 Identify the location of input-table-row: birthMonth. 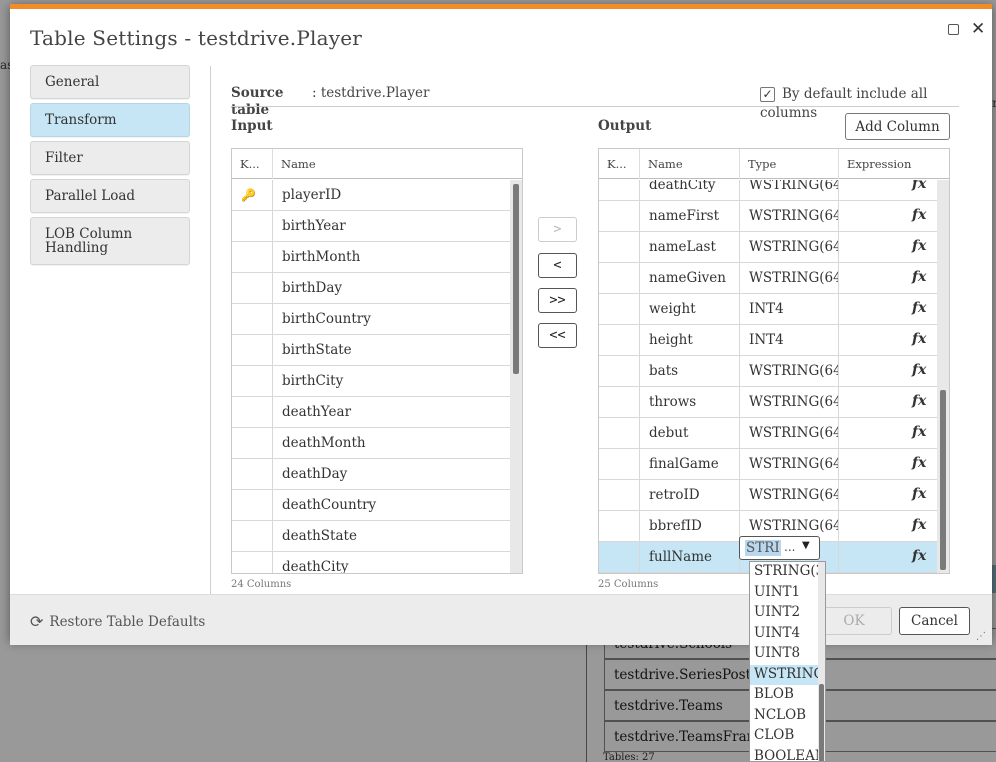
(371, 257).